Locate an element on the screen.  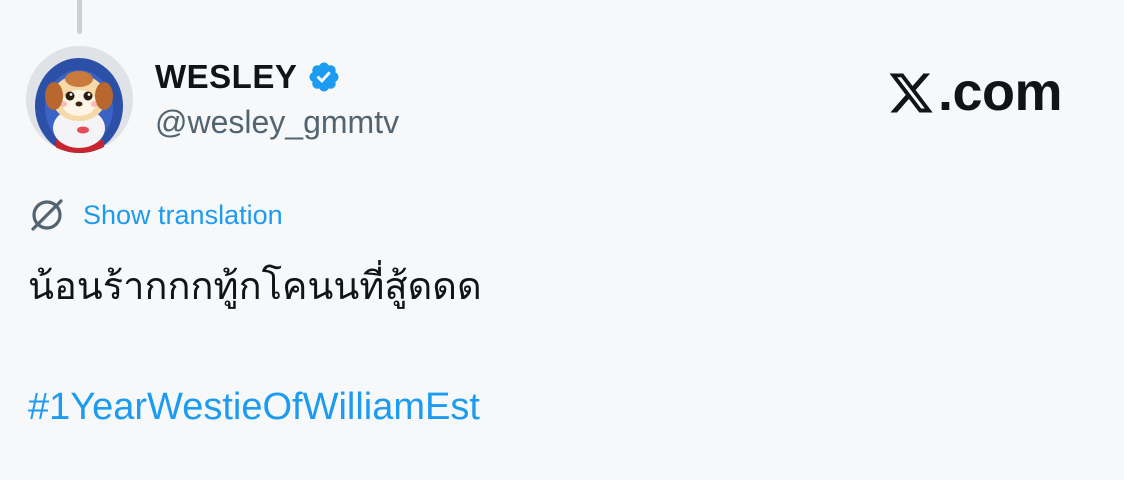
show-translation-button: Show translation is located at coordinates (155, 215).